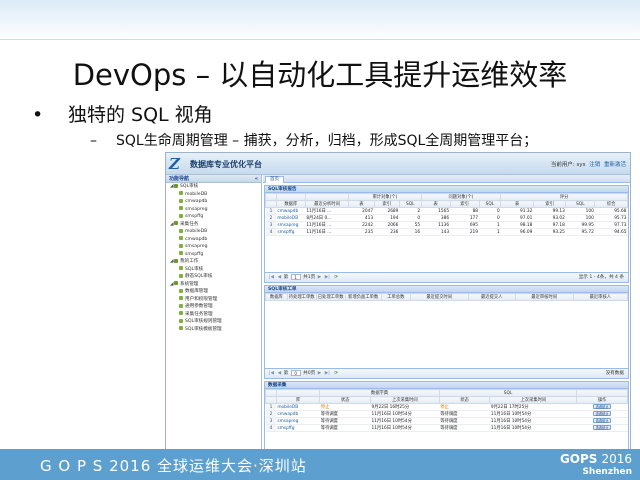  What do you see at coordinates (395, 297) in the screenshot?
I see `column-header: 工单总数` at bounding box center [395, 297].